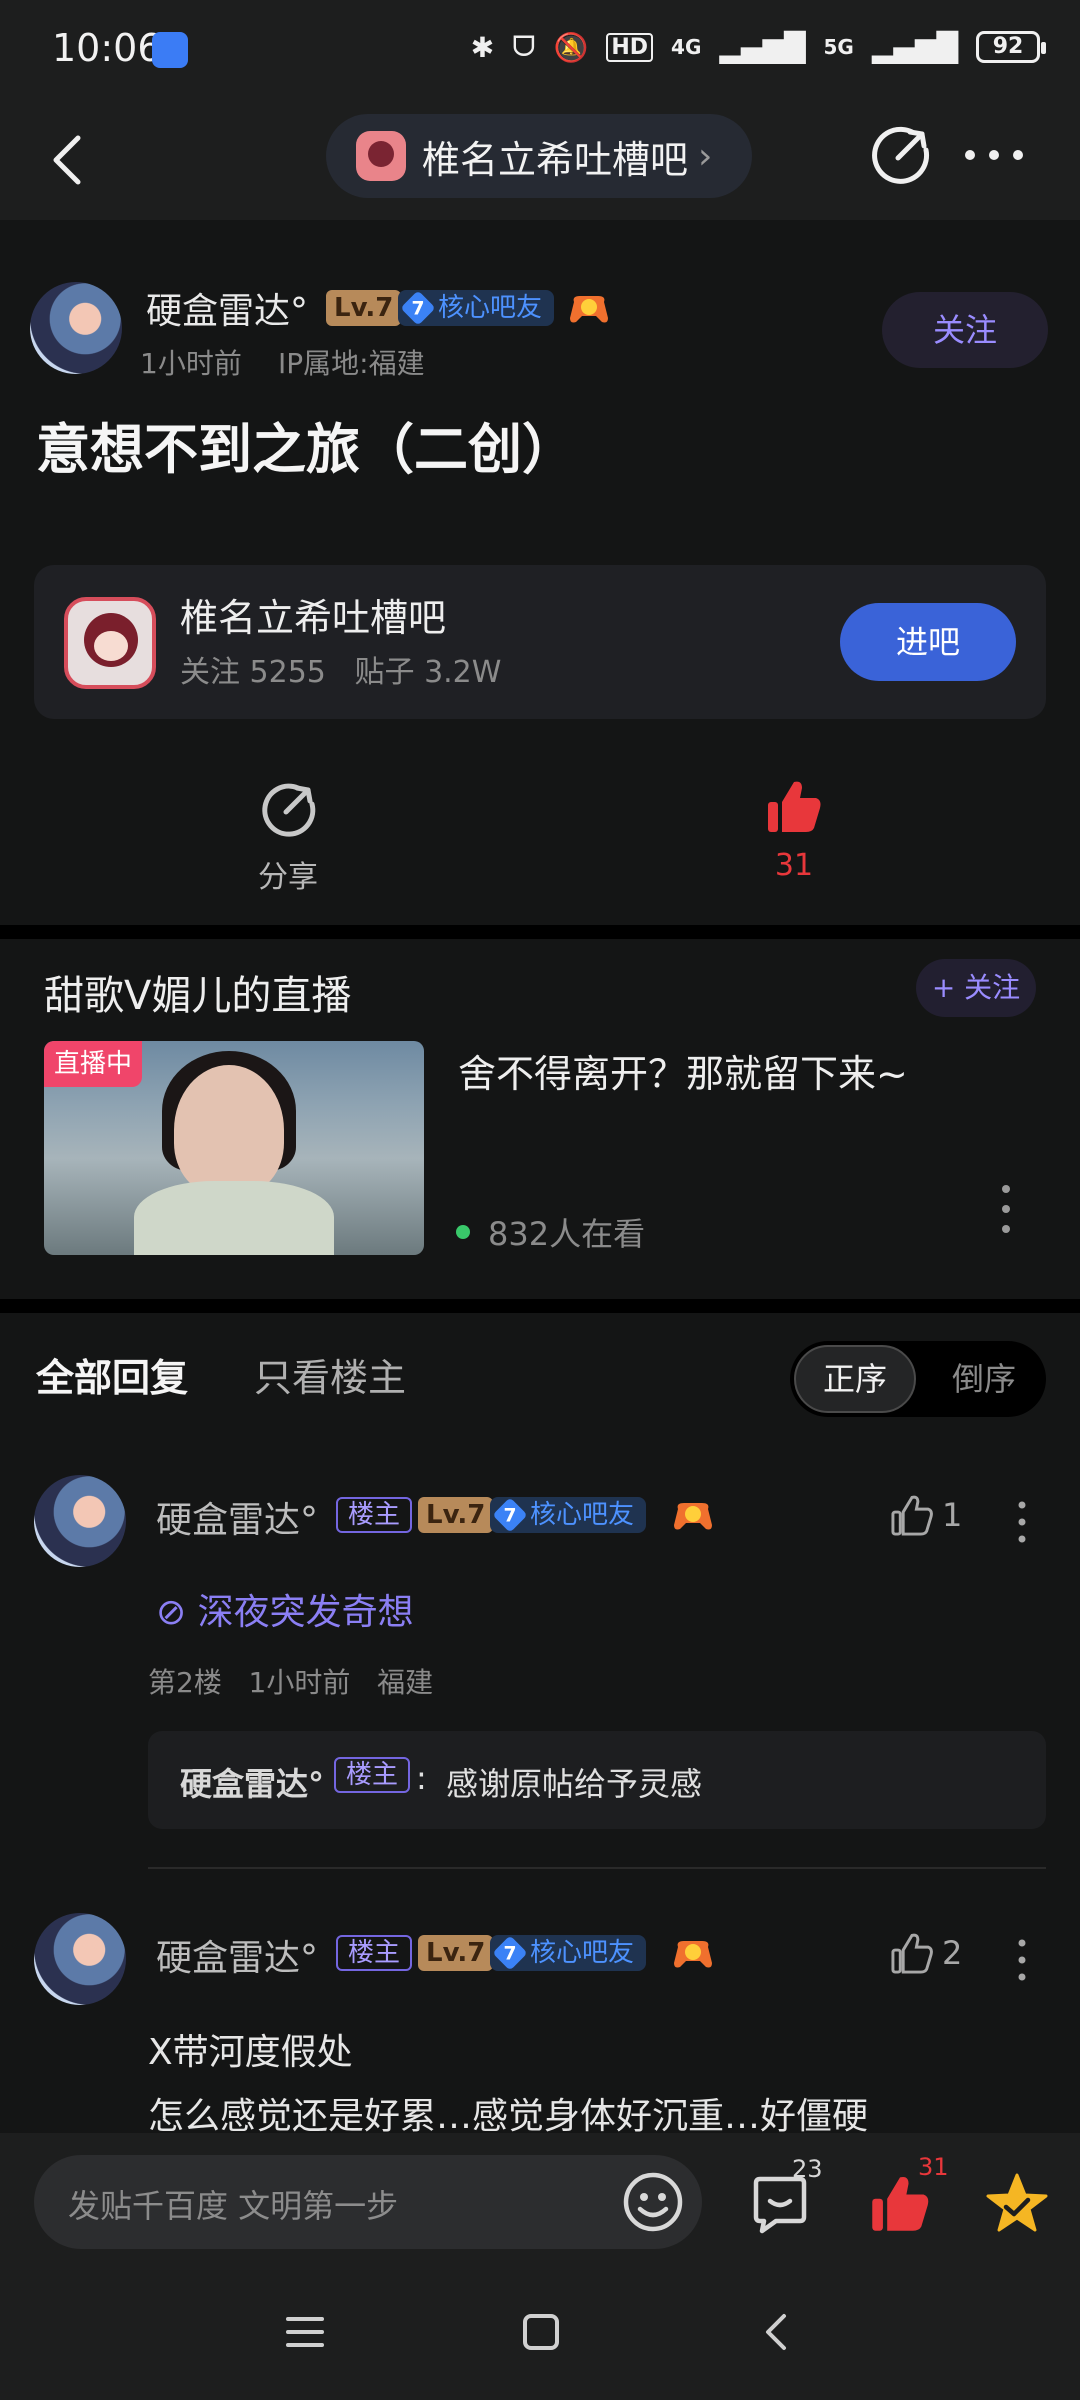 The height and width of the screenshot is (2400, 1080). Describe the element at coordinates (70, 160) in the screenshot. I see `back-arrow-icon` at that location.